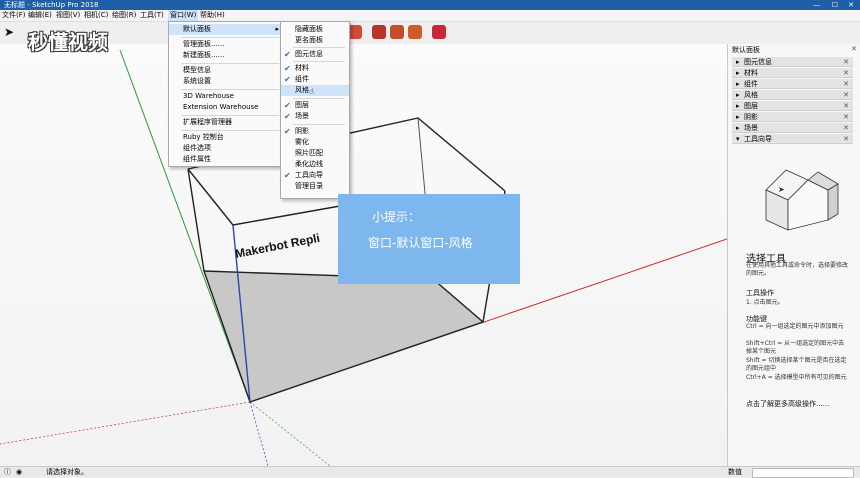  Describe the element at coordinates (315, 79) in the screenshot. I see `submenu-components: ✔ 组件` at that location.